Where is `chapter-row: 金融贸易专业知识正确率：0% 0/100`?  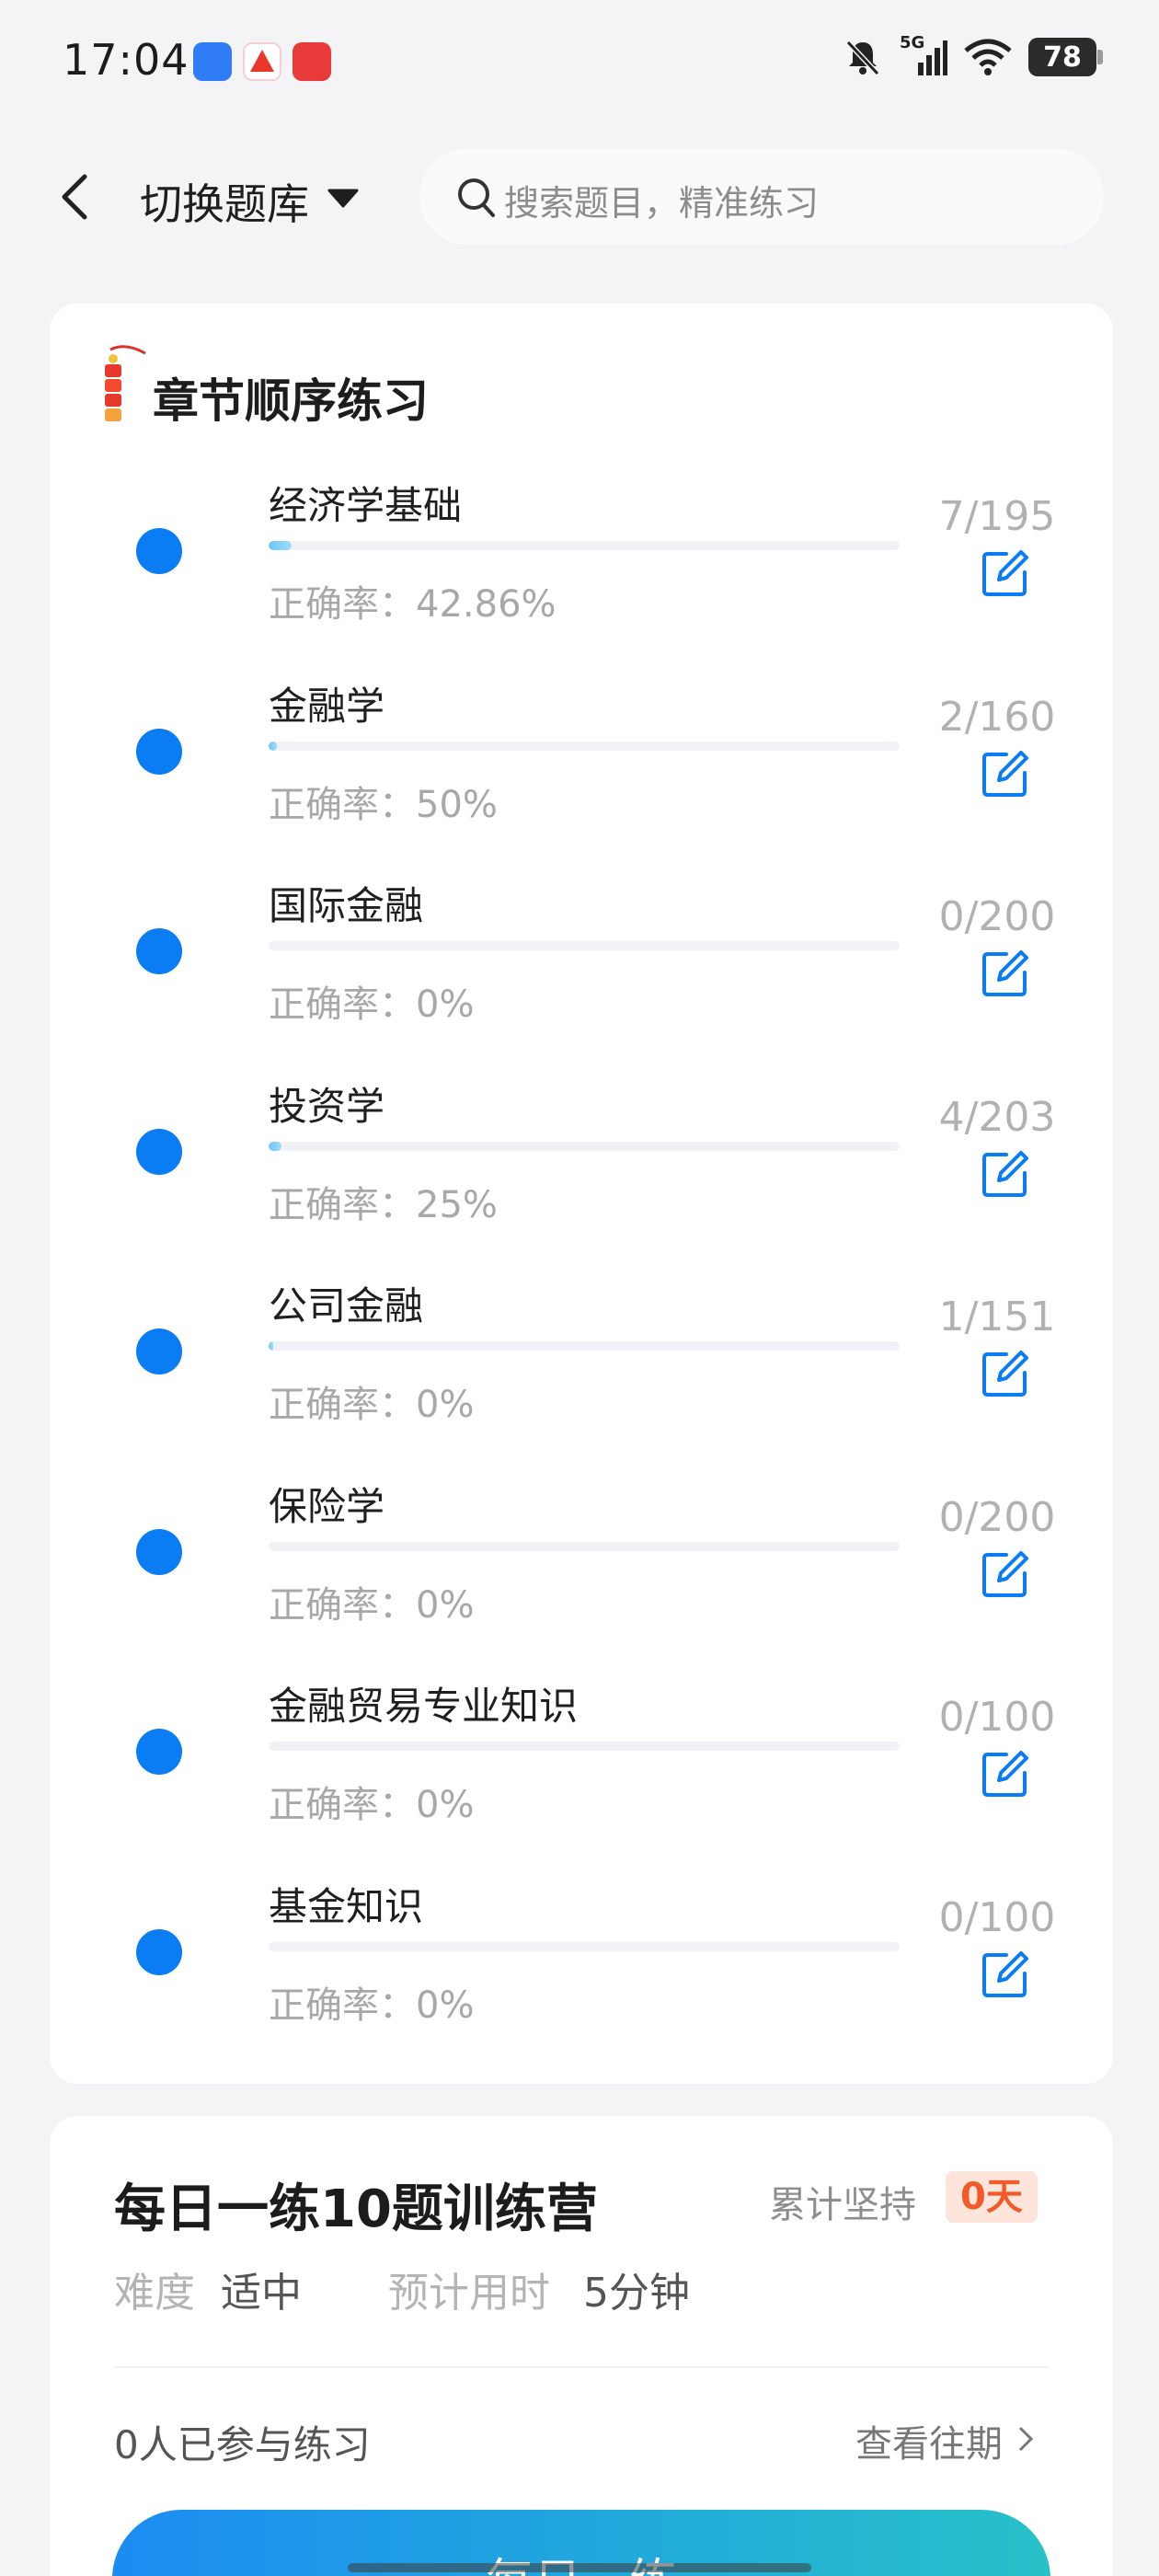
chapter-row: 金融贸易专业知识正确率：0% 0/100 is located at coordinates (581, 1757).